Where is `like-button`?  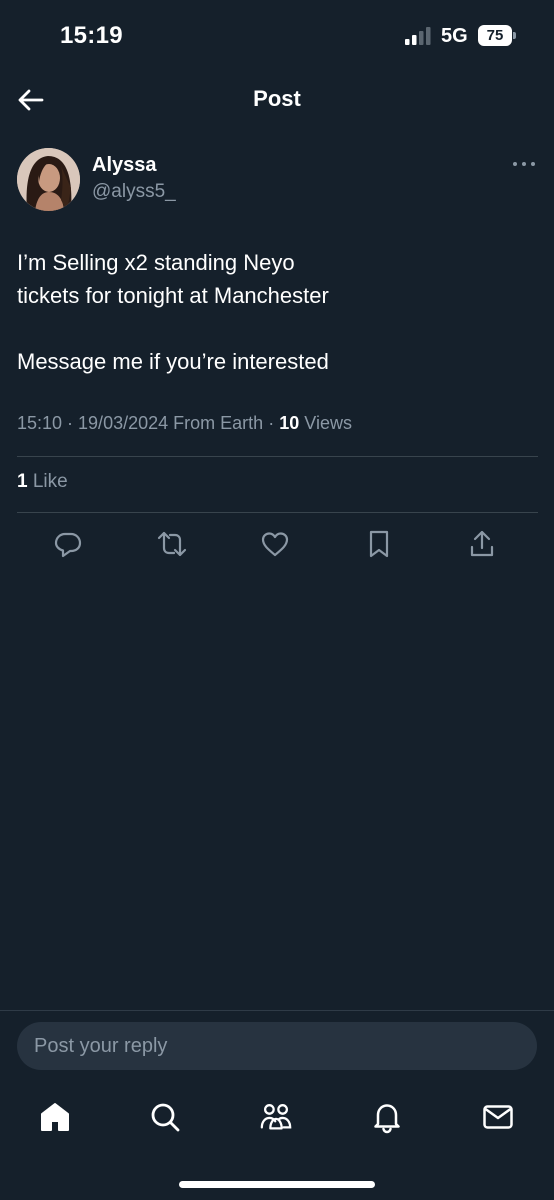
like-button is located at coordinates (275, 544).